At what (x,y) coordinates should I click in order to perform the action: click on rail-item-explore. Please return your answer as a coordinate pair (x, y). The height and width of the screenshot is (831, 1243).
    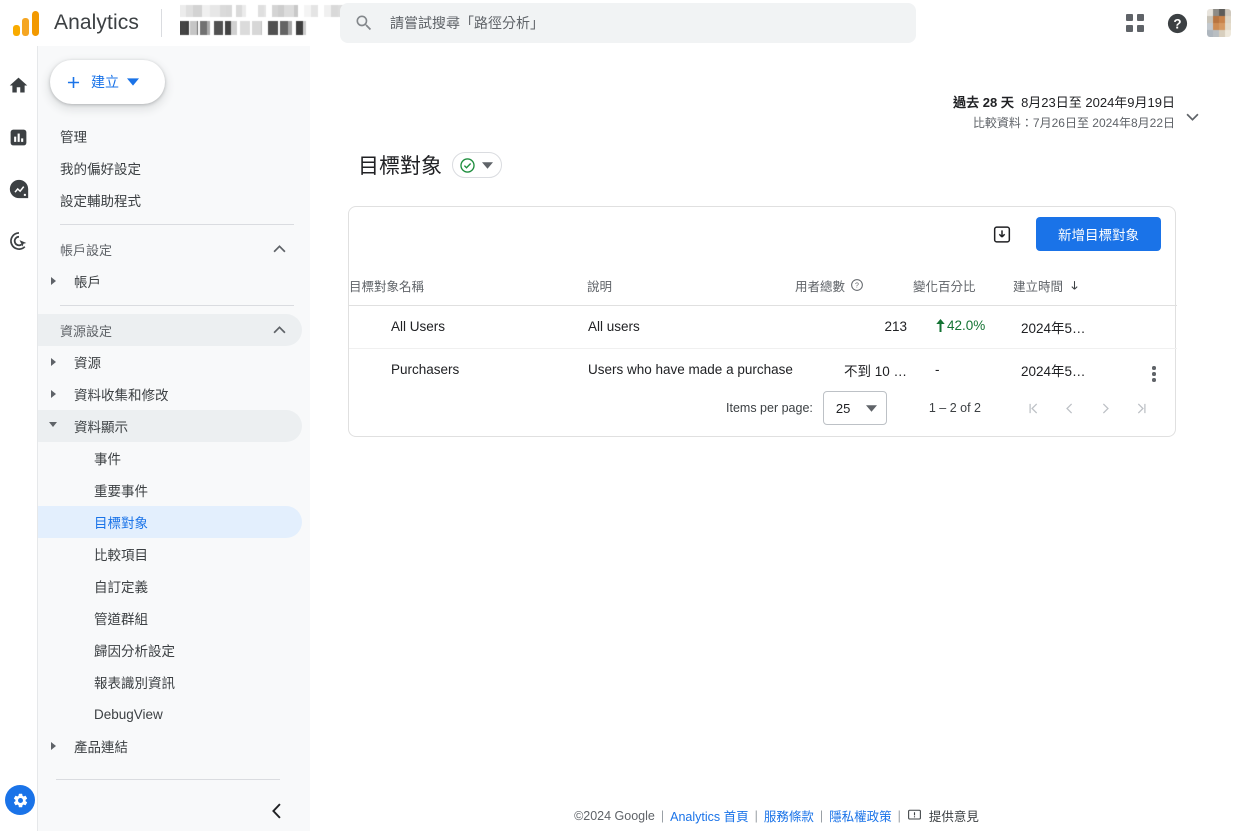
    Looking at the image, I should click on (19, 189).